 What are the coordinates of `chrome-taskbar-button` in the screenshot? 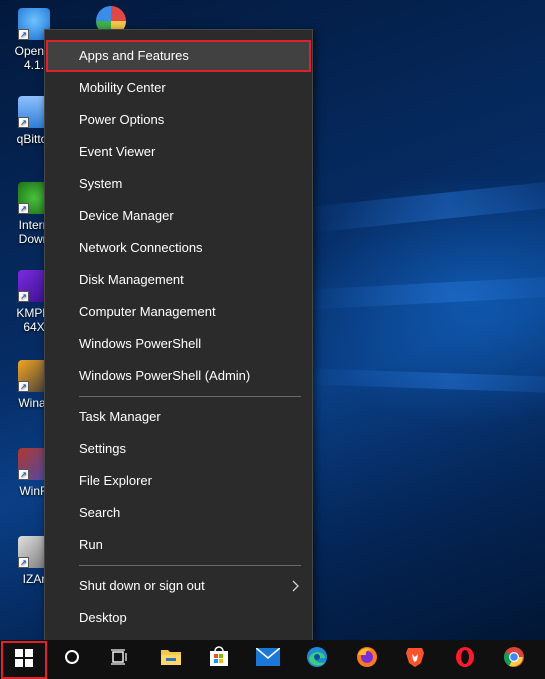 It's located at (514, 659).